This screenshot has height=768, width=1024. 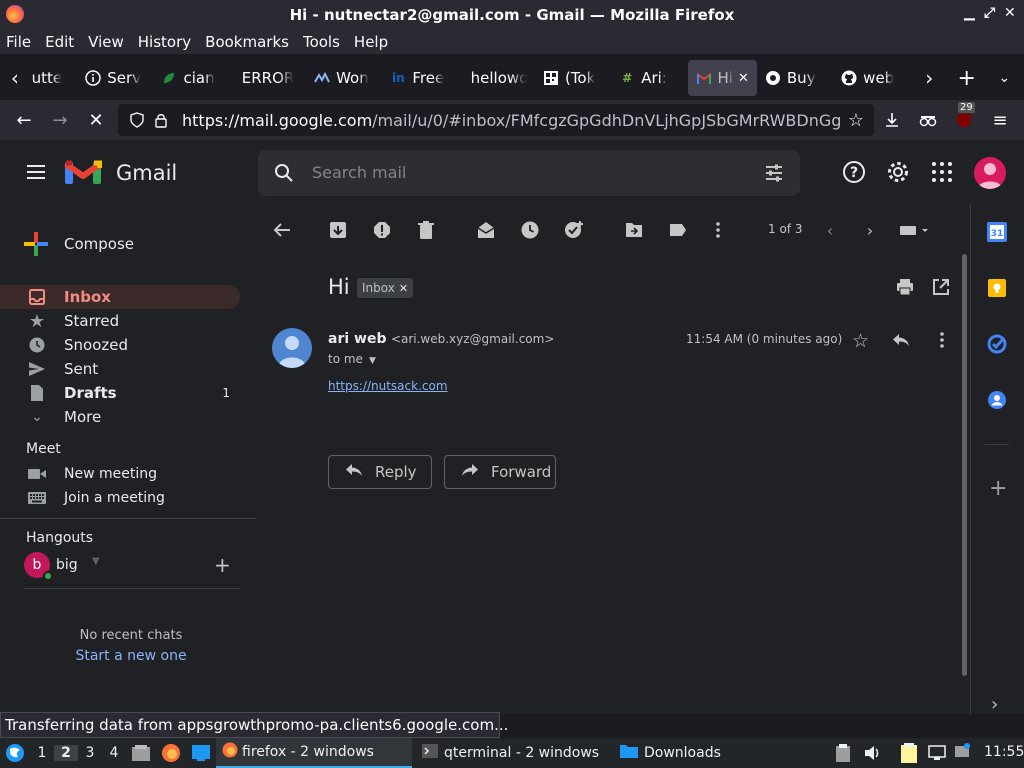 I want to click on notes-tray-icon, so click(x=909, y=755).